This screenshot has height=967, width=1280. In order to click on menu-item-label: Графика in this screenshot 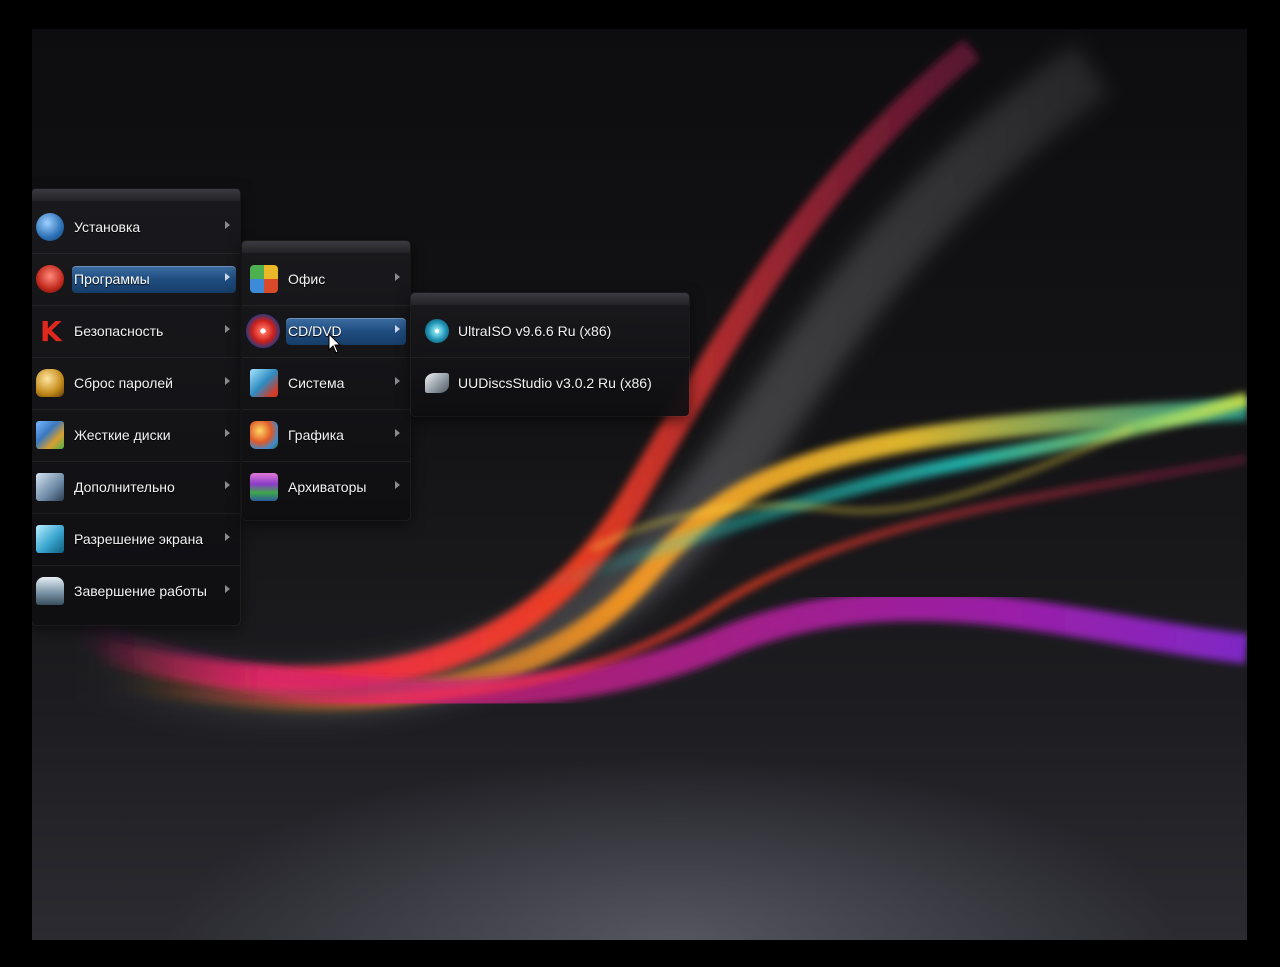, I will do `click(316, 435)`.